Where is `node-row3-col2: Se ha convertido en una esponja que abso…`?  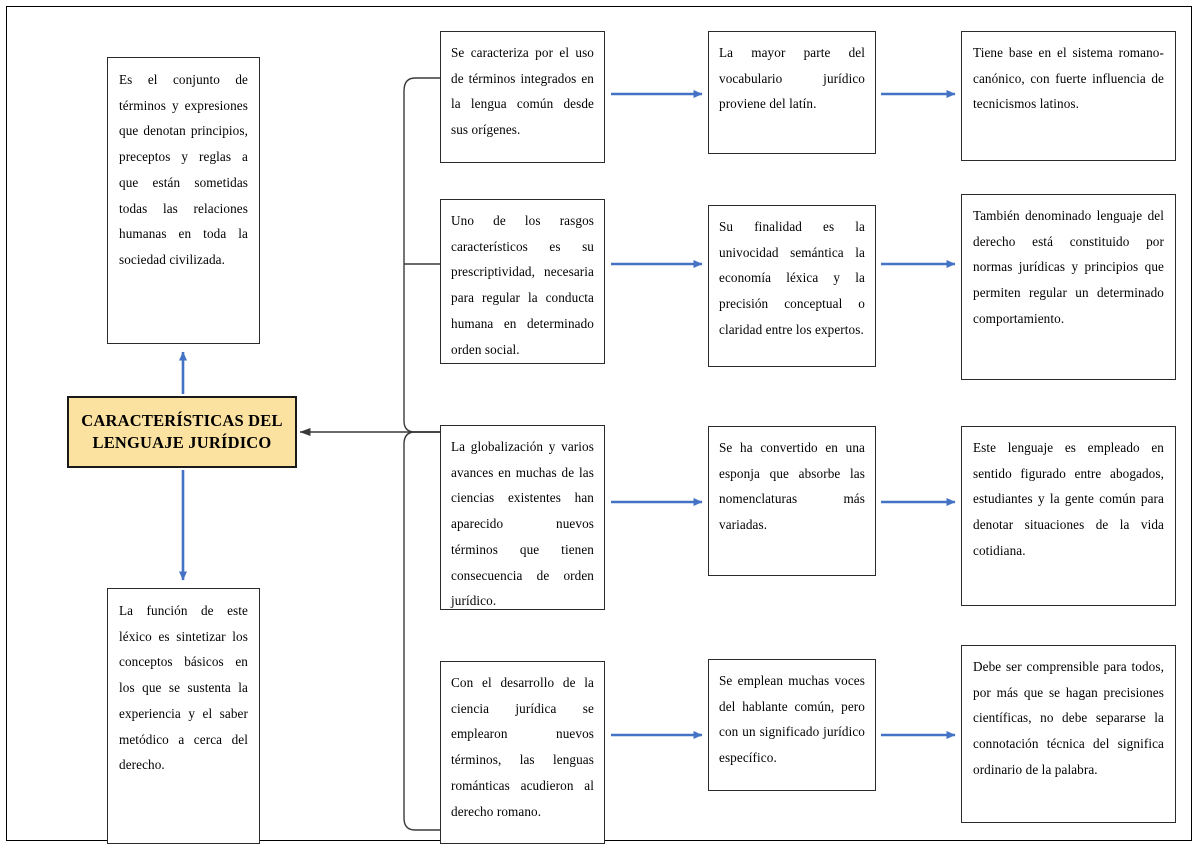 node-row3-col2: Se ha convertido en una esponja que abso… is located at coordinates (792, 501).